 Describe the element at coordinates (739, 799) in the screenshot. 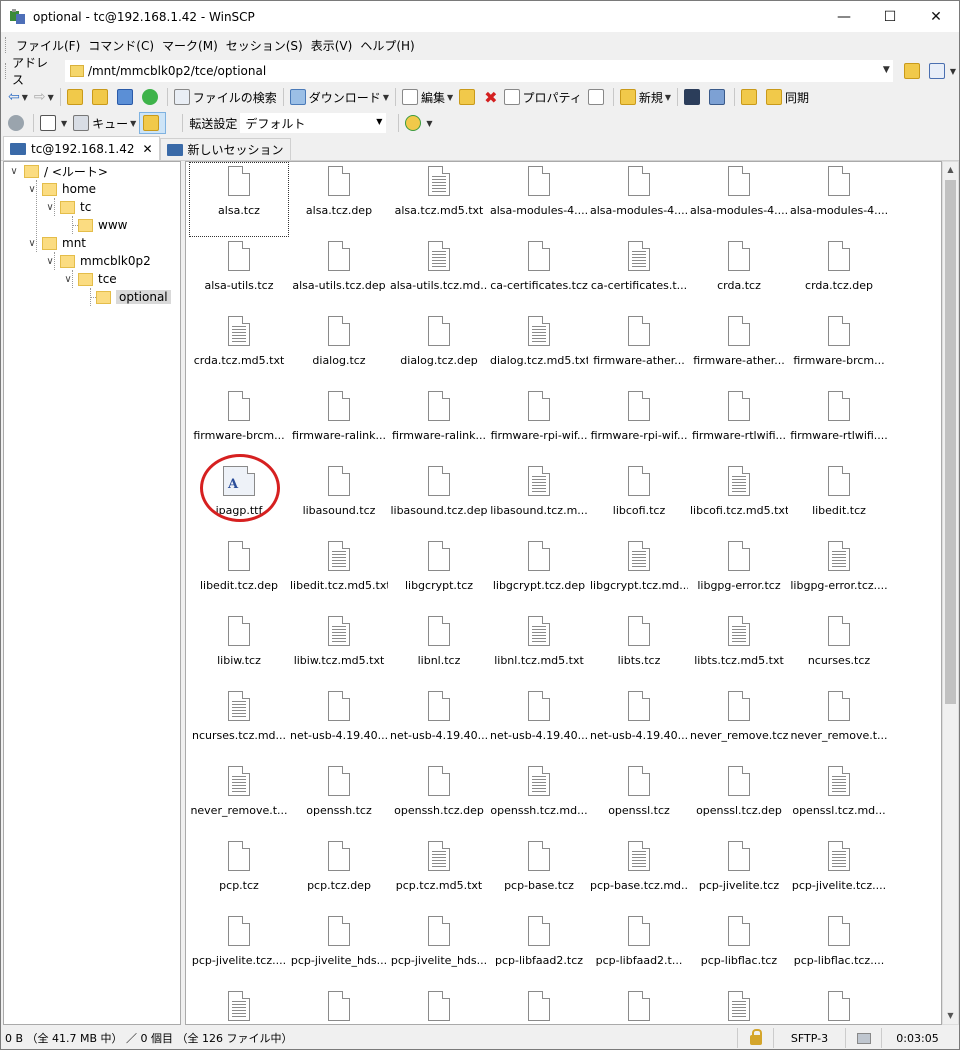

I see `file-item: openssl.tcz.dep` at that location.